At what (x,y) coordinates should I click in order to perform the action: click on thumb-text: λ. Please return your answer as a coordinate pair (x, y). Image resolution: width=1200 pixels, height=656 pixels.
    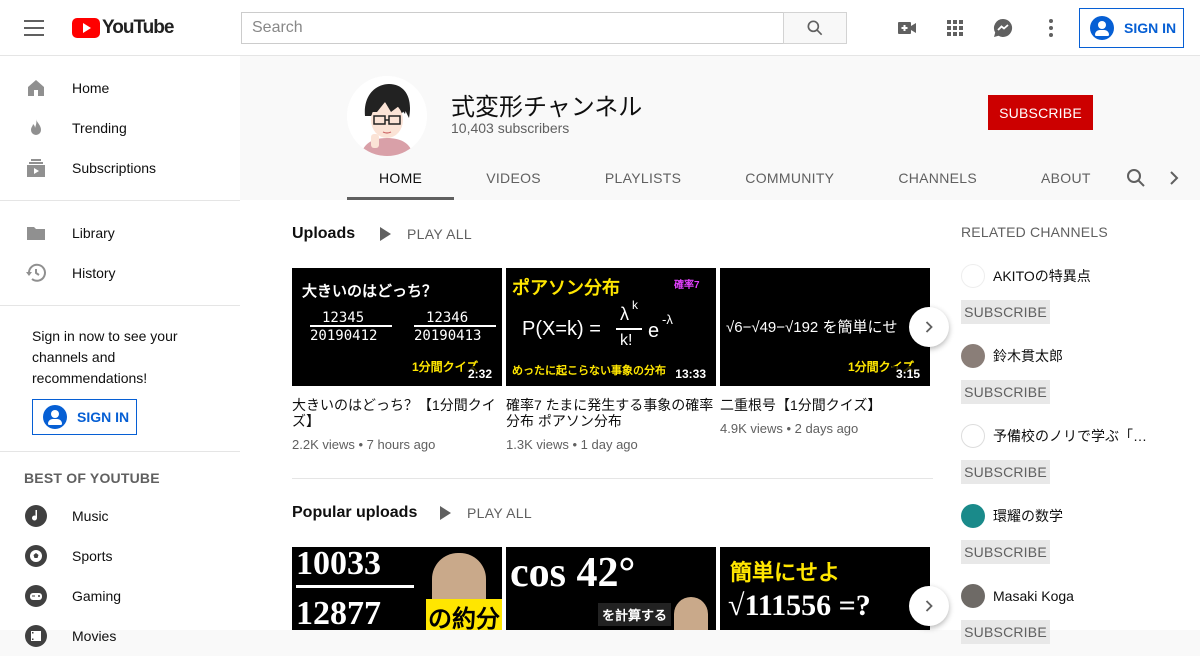
    Looking at the image, I should click on (624, 314).